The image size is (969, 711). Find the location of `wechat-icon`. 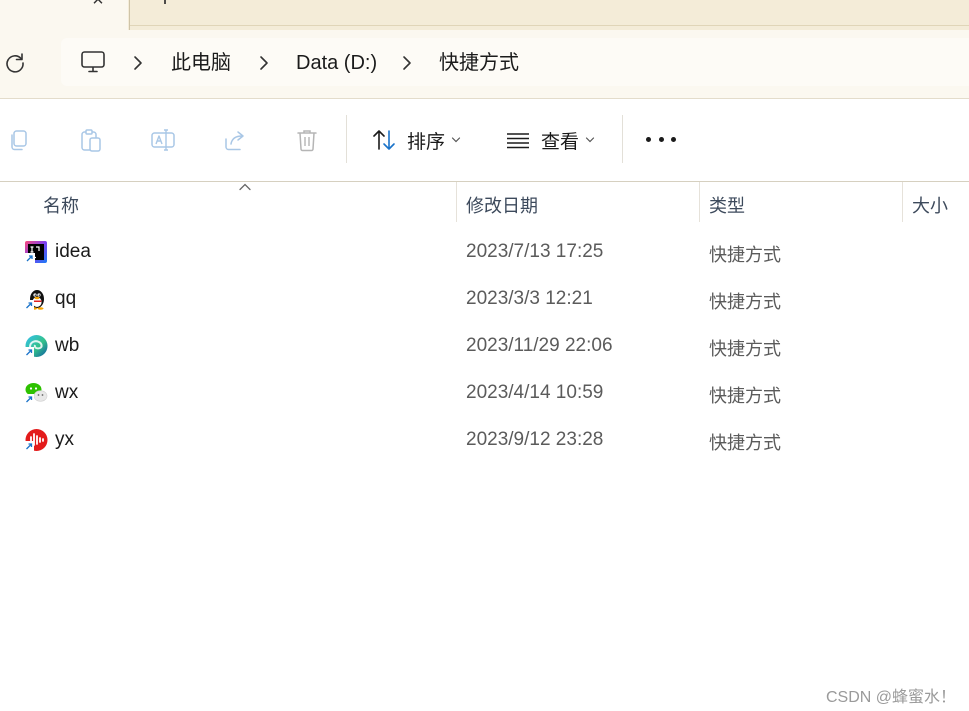

wechat-icon is located at coordinates (36, 393).